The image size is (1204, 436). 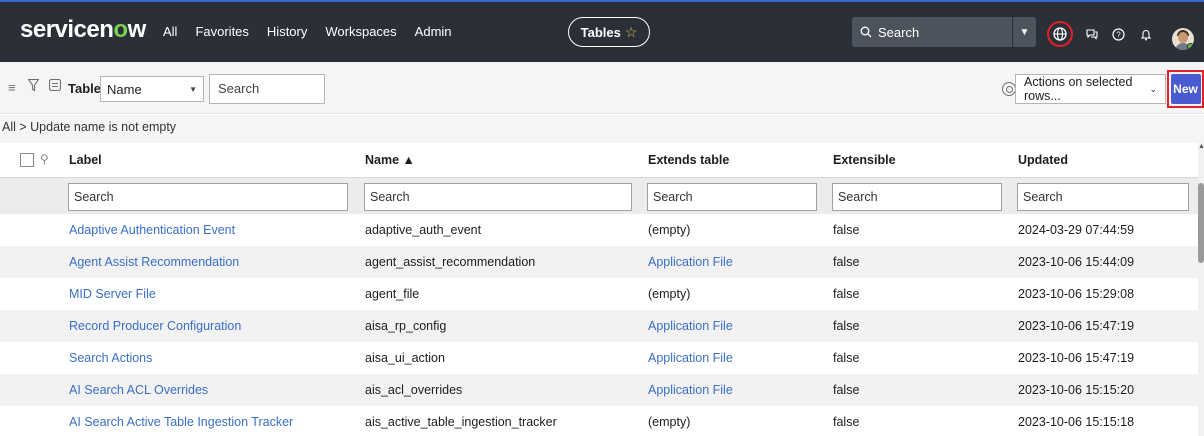 I want to click on context-pill: Tables ☆, so click(x=609, y=32).